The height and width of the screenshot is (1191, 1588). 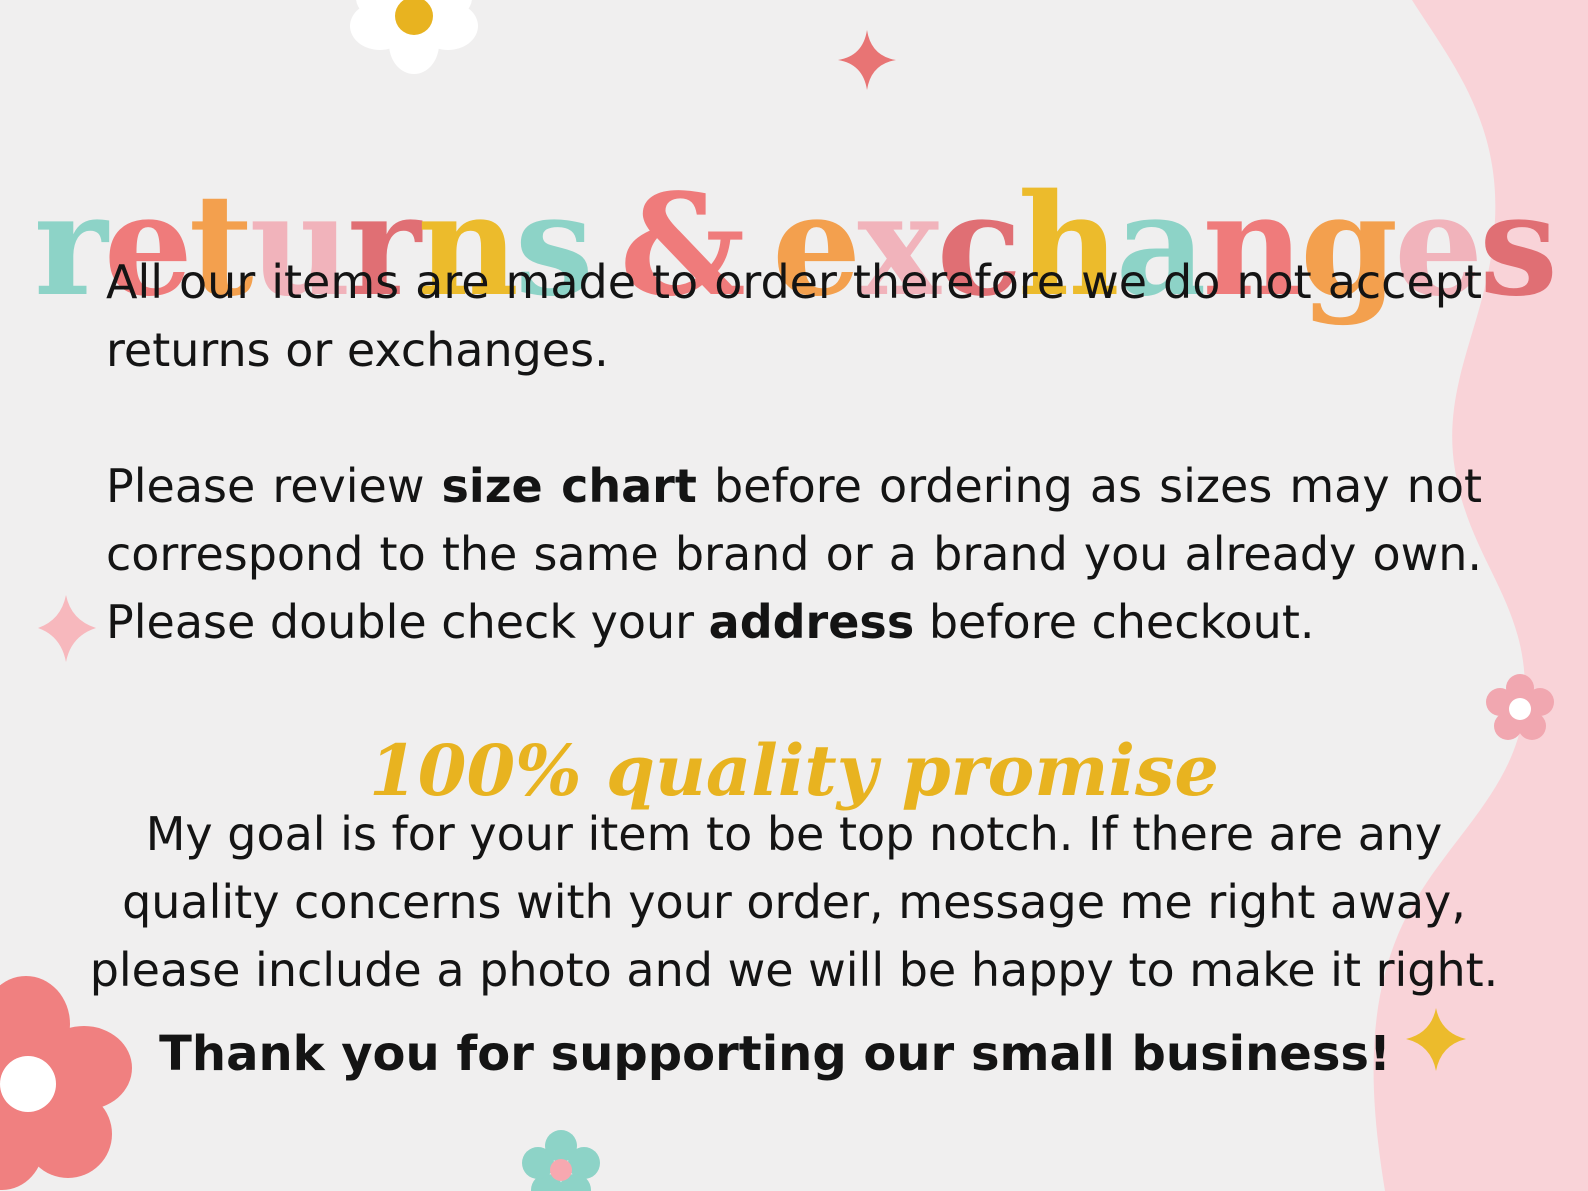 What do you see at coordinates (811, 622) in the screenshot?
I see `address-emphasis: address` at bounding box center [811, 622].